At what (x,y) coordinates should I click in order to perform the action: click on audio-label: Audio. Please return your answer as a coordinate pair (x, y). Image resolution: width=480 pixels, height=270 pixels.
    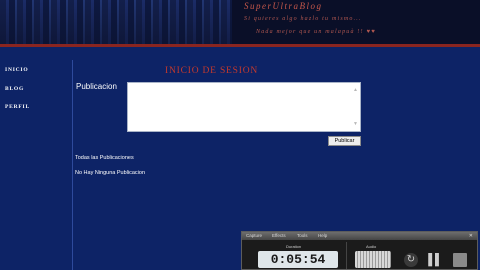
    Looking at the image, I should click on (371, 246).